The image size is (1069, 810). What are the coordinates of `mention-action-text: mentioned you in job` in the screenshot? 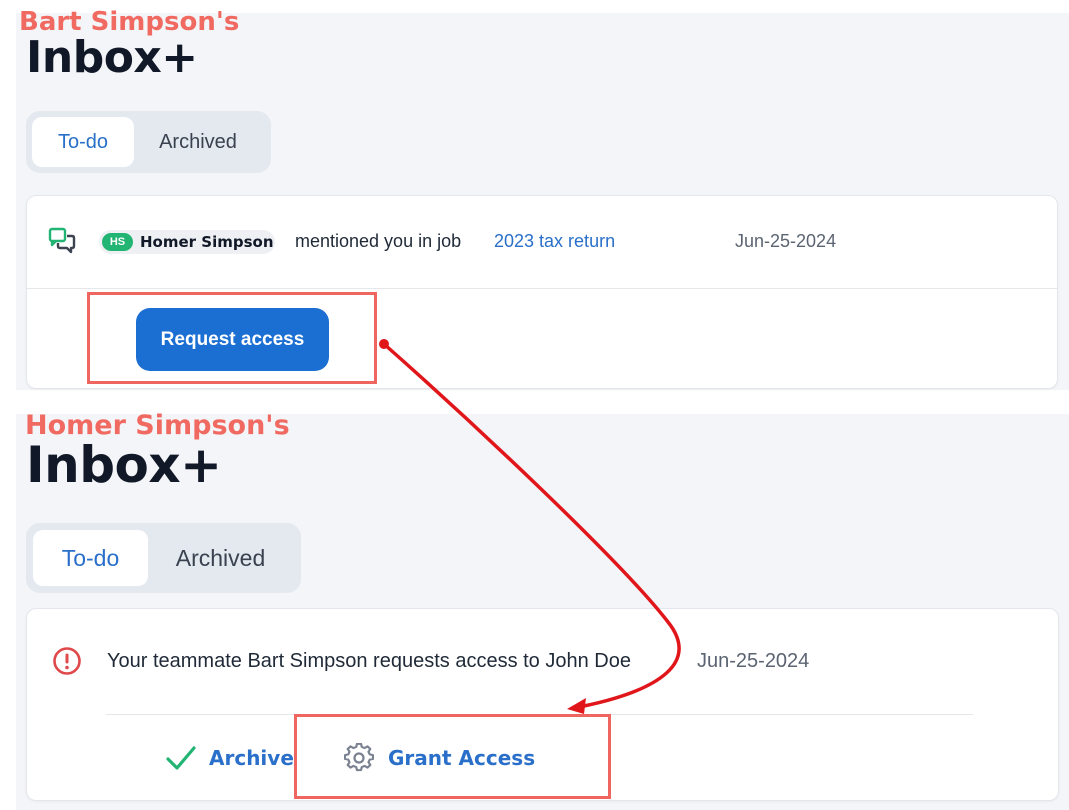 It's located at (378, 241).